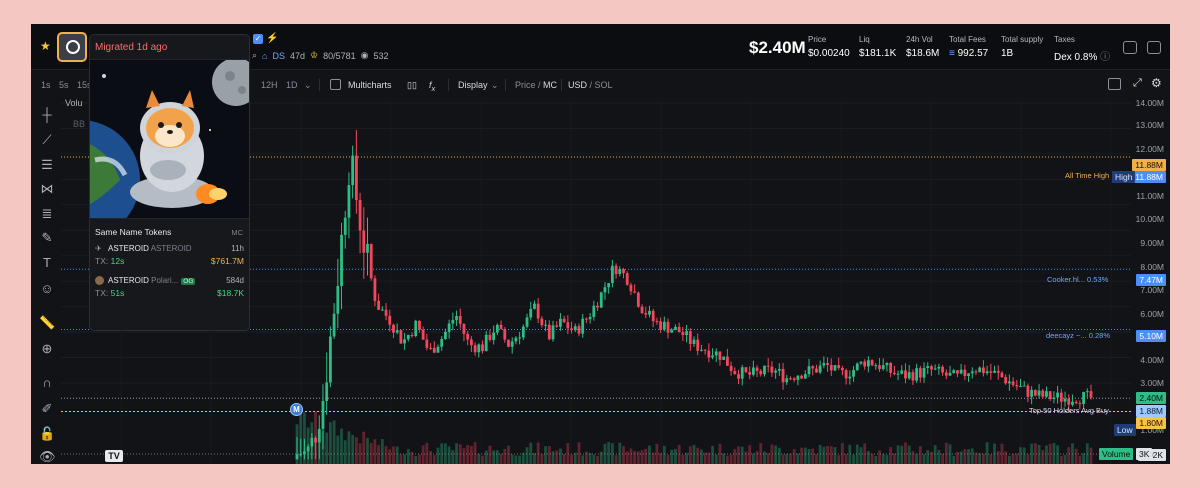 This screenshot has height=488, width=1200. What do you see at coordinates (74, 103) in the screenshot?
I see `volume-indicator-label: Volu` at bounding box center [74, 103].